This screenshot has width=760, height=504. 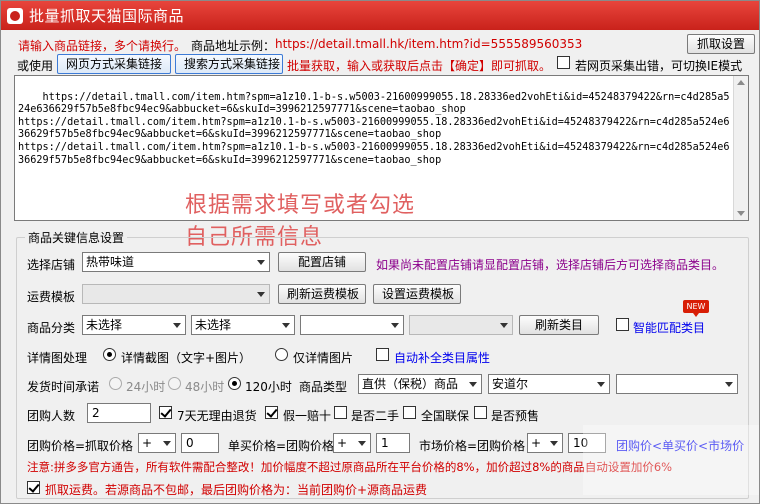 I want to click on prompt-text: 请输入商品链接，多个请换行。, so click(x=102, y=46).